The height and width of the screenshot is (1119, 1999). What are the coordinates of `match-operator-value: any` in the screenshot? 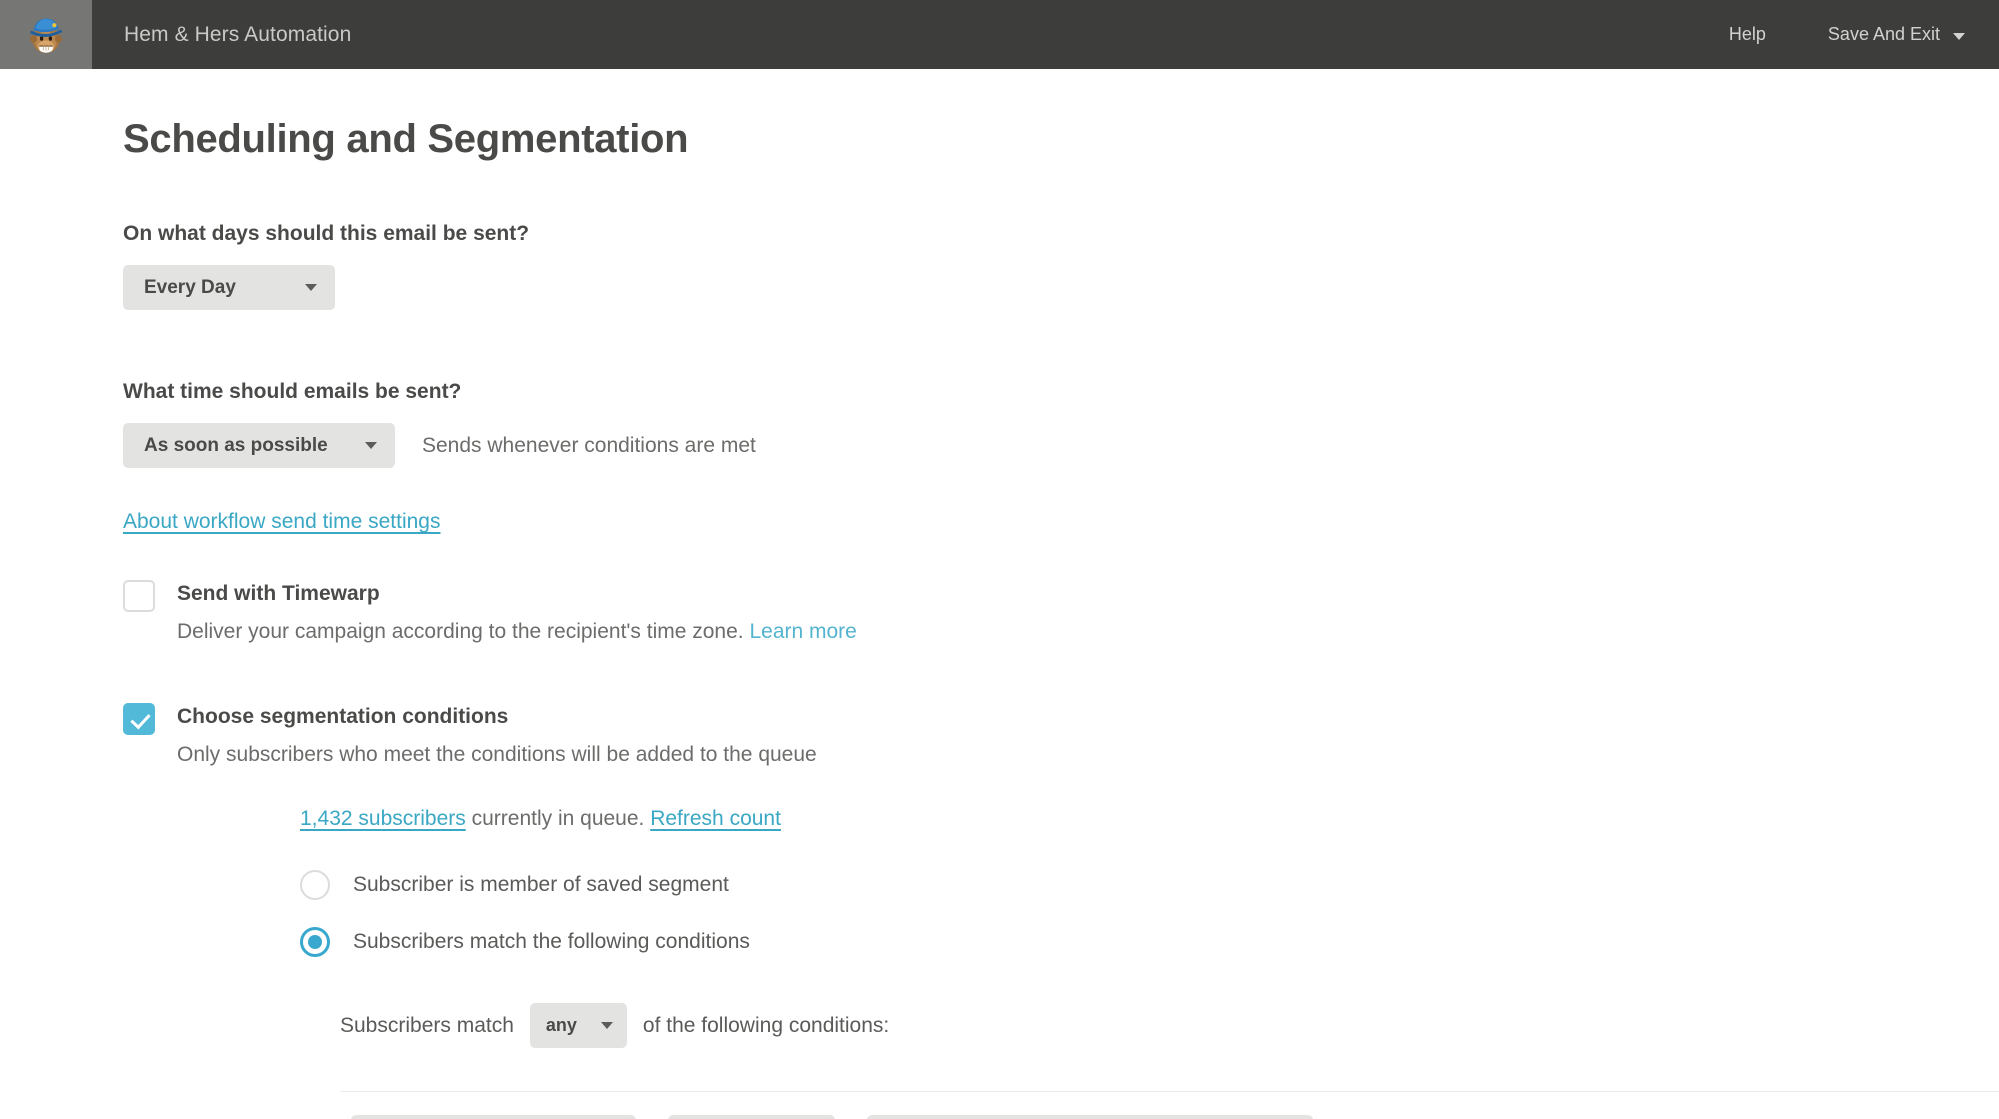 It's located at (561, 1025).